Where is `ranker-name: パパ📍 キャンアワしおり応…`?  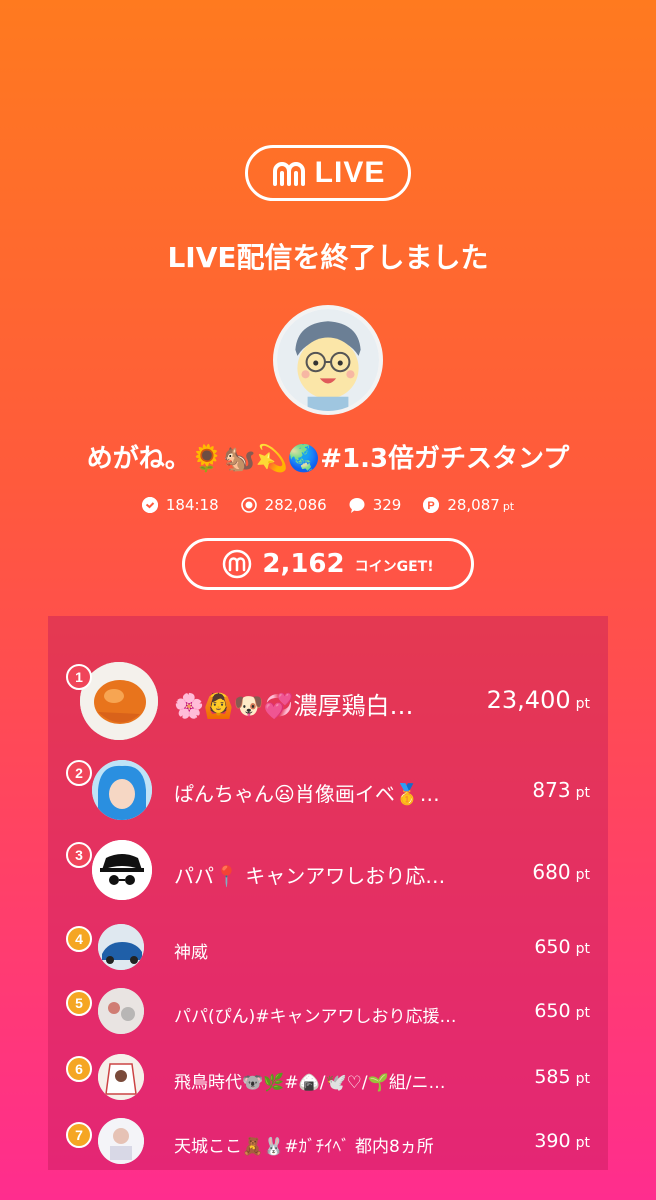 ranker-name: パパ📍 キャンアワしおり応… is located at coordinates (310, 876).